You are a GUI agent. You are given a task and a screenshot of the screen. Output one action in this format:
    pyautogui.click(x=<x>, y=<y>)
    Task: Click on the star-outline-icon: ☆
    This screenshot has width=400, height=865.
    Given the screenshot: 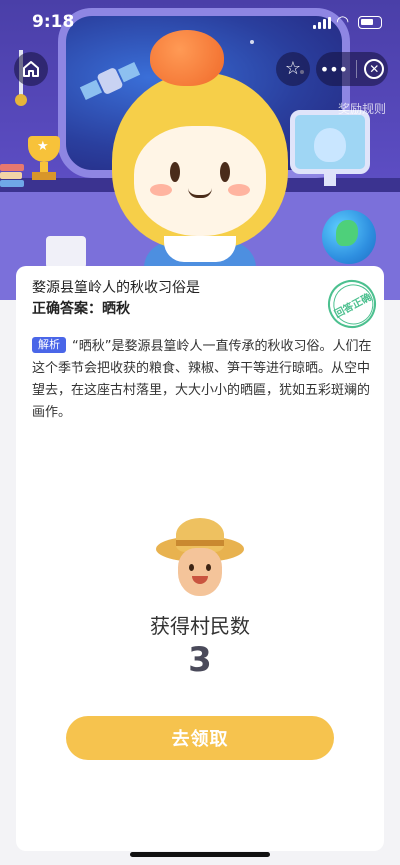 What is the action you would take?
    pyautogui.click(x=293, y=68)
    